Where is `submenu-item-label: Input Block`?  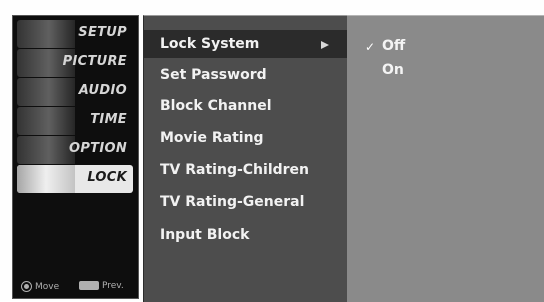
submenu-item-label: Input Block is located at coordinates (205, 235).